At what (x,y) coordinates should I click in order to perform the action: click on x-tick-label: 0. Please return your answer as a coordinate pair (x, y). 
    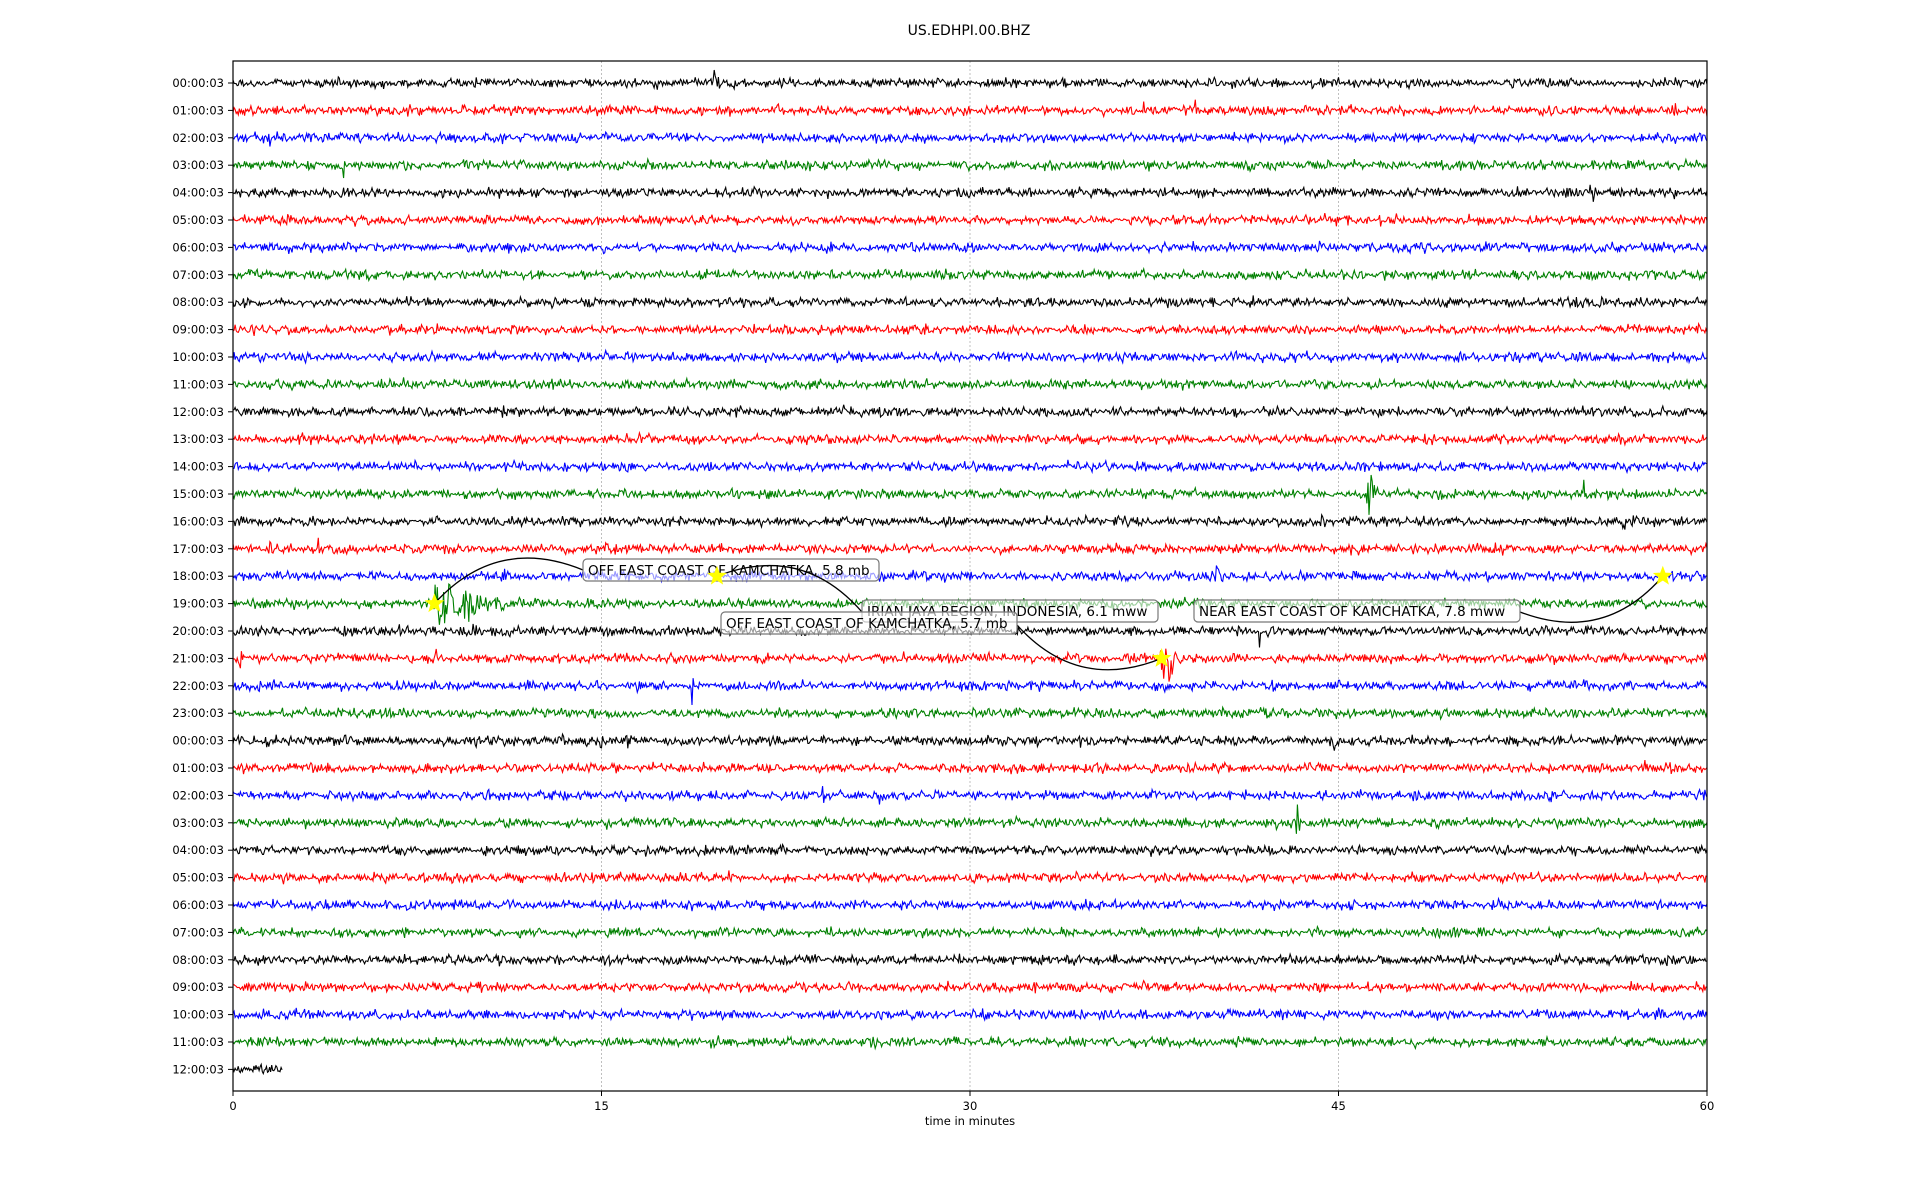
    Looking at the image, I should click on (232, 1106).